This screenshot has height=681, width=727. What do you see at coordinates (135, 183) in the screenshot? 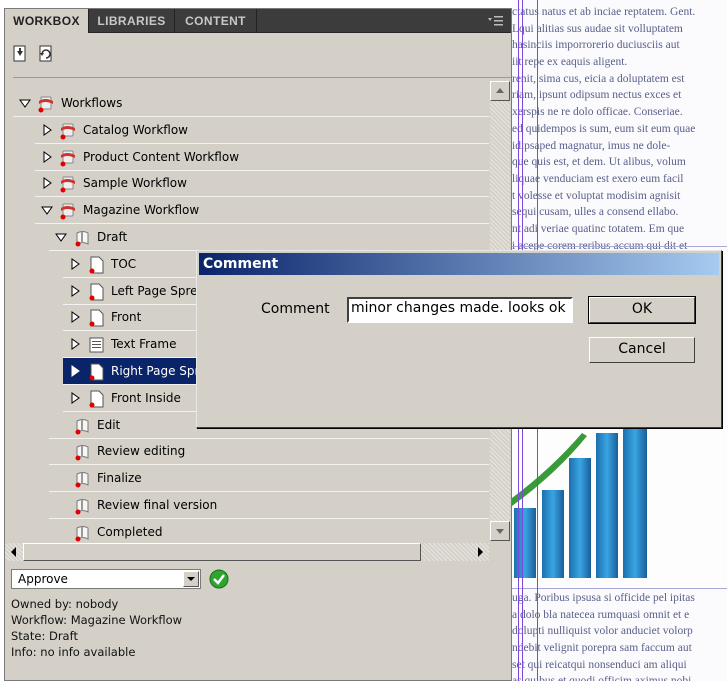
I see `tree-row-label: Sample Workflow` at bounding box center [135, 183].